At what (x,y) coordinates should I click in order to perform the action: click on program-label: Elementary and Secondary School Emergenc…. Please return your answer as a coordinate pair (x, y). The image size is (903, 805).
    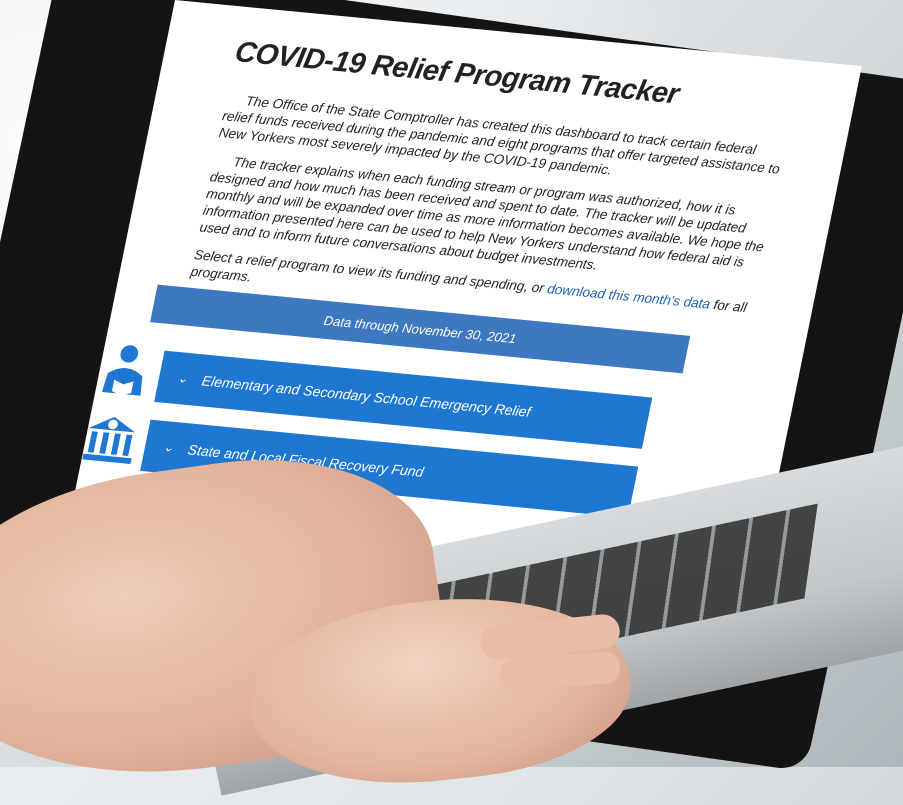
    Looking at the image, I should click on (366, 396).